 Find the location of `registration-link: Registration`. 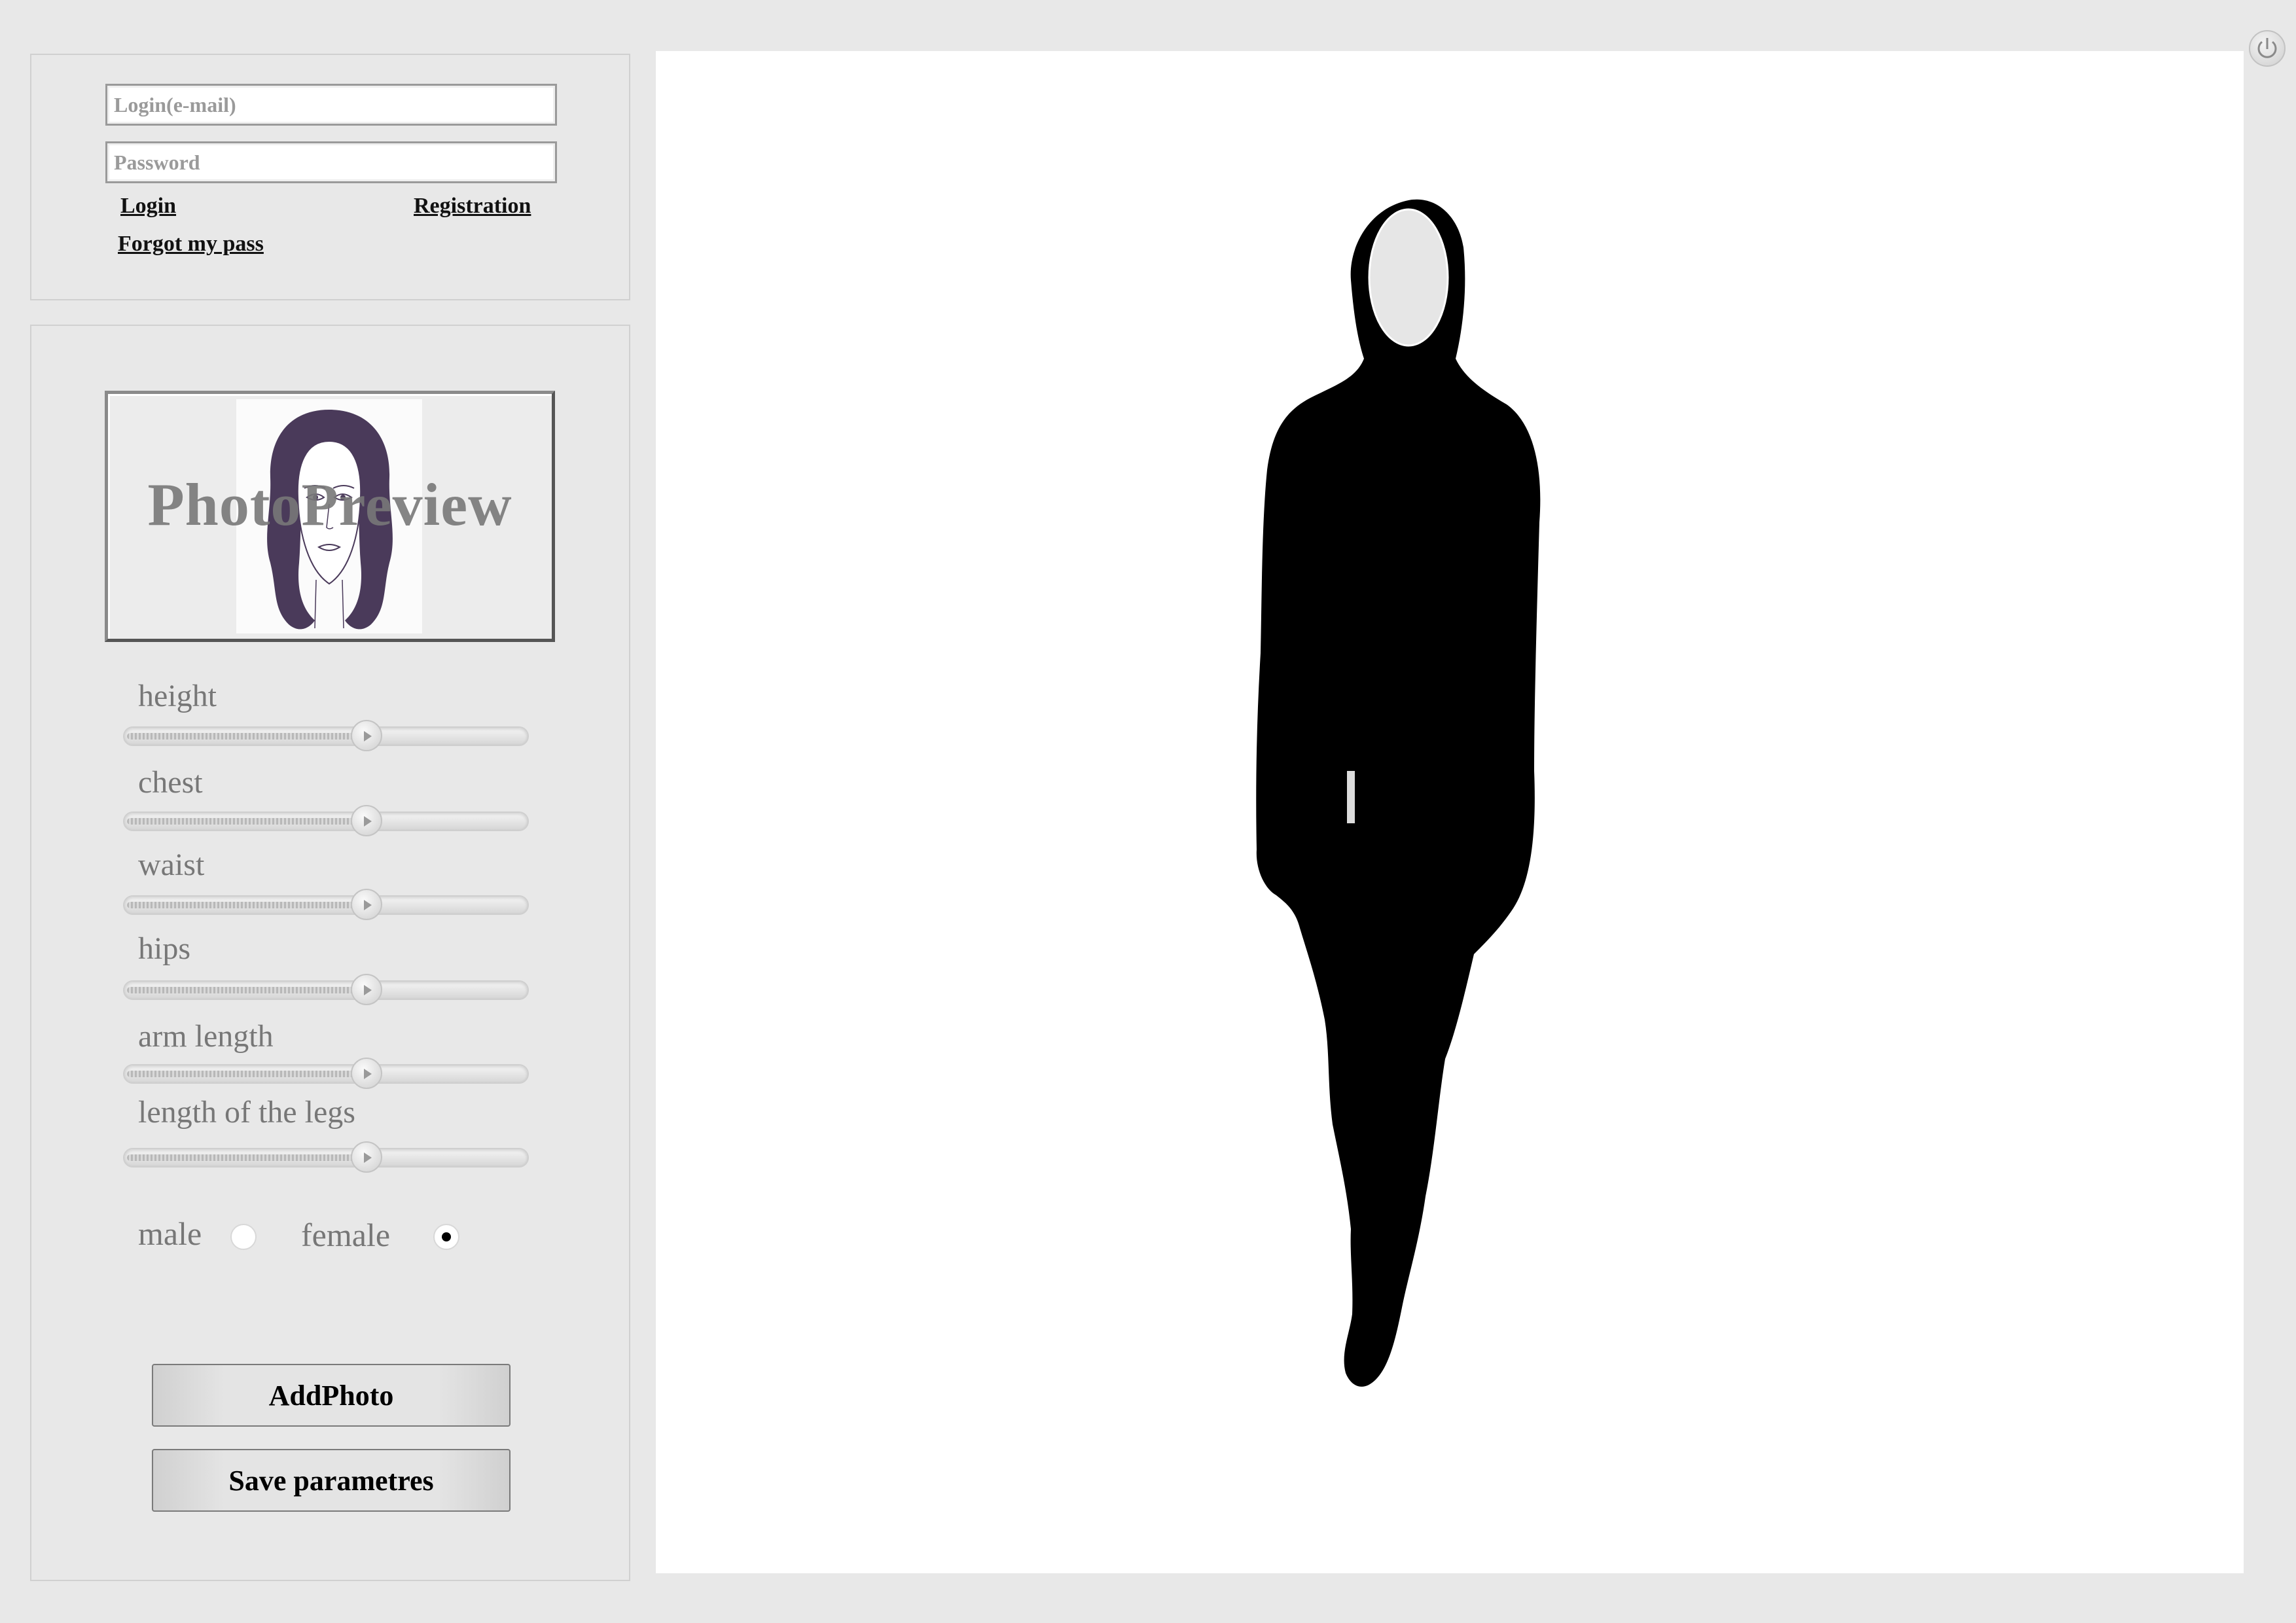

registration-link: Registration is located at coordinates (472, 207).